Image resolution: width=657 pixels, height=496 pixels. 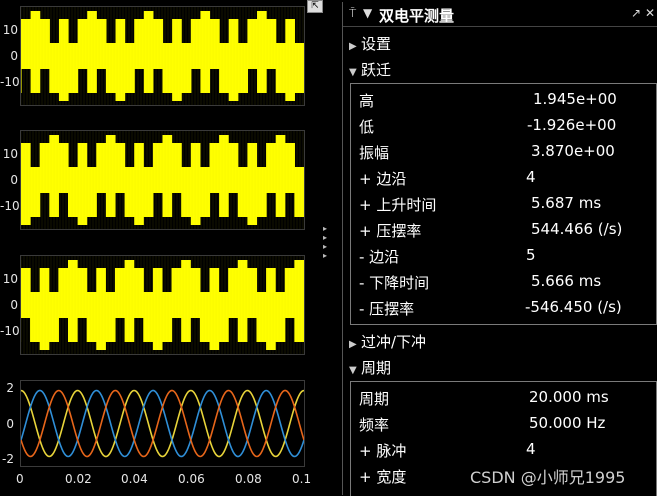 What do you see at coordinates (355, 46) in the screenshot?
I see `chevron-right-icon: ▶` at bounding box center [355, 46].